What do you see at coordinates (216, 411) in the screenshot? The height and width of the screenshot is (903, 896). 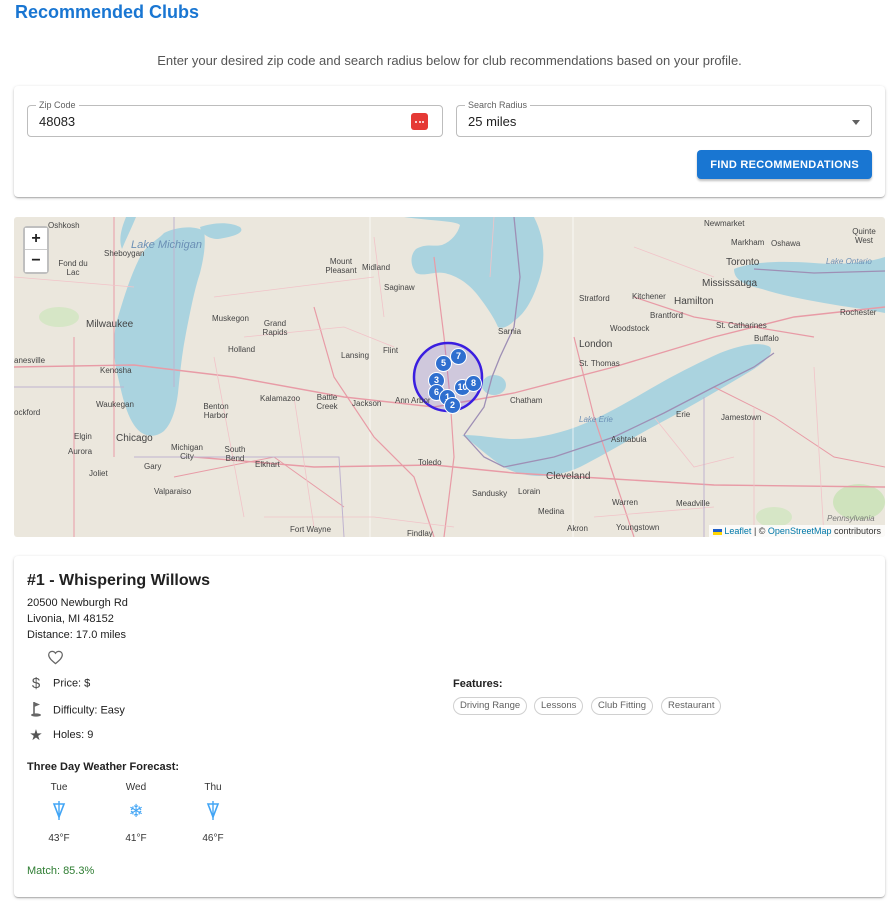 I see `place-label: Benton Harbor` at bounding box center [216, 411].